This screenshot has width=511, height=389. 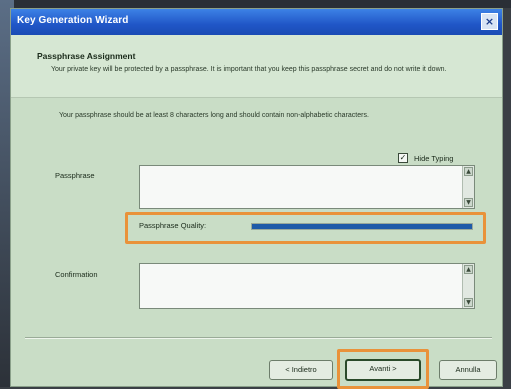 I want to click on passphrase-label: Passphrase, so click(x=75, y=175).